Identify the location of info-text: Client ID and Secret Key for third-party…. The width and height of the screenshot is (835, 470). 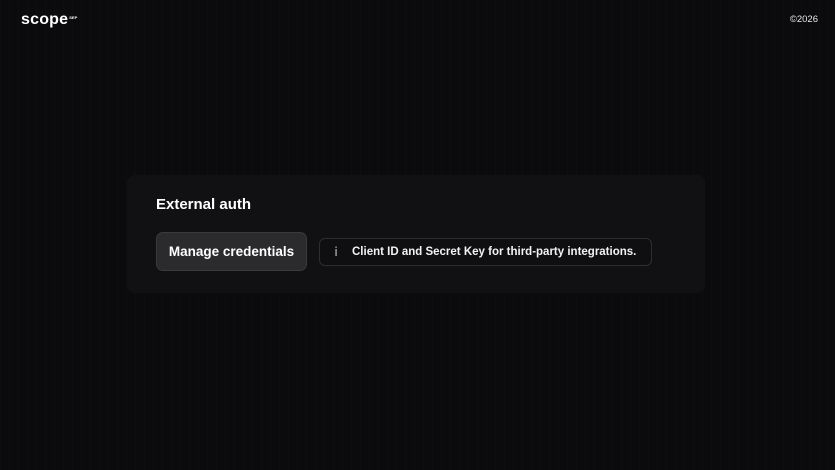
(494, 252).